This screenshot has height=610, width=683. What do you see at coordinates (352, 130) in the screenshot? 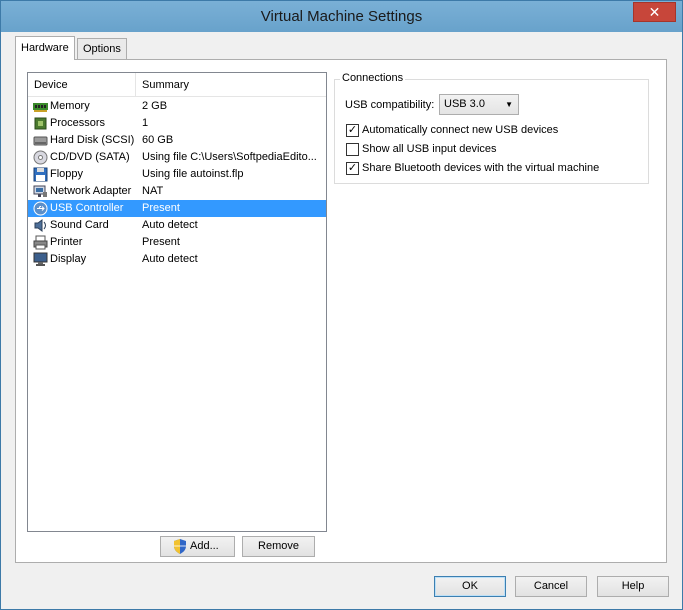
I see `auto-connect-usb-checkbox: ✓` at bounding box center [352, 130].